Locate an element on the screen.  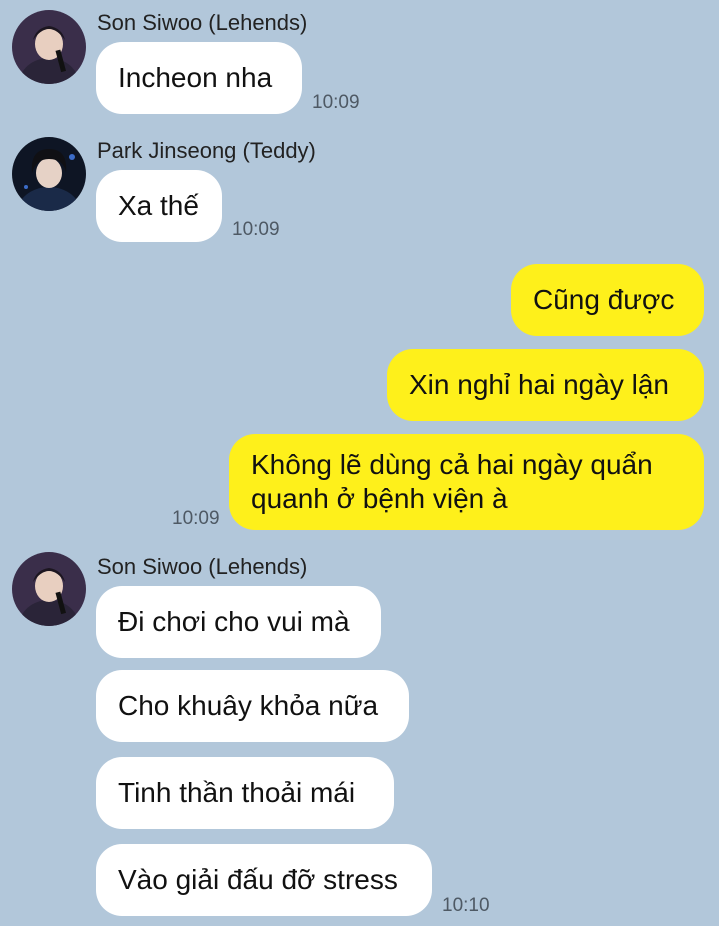
message-bubble: Cho khuây khỏa nữa is located at coordinates (252, 706).